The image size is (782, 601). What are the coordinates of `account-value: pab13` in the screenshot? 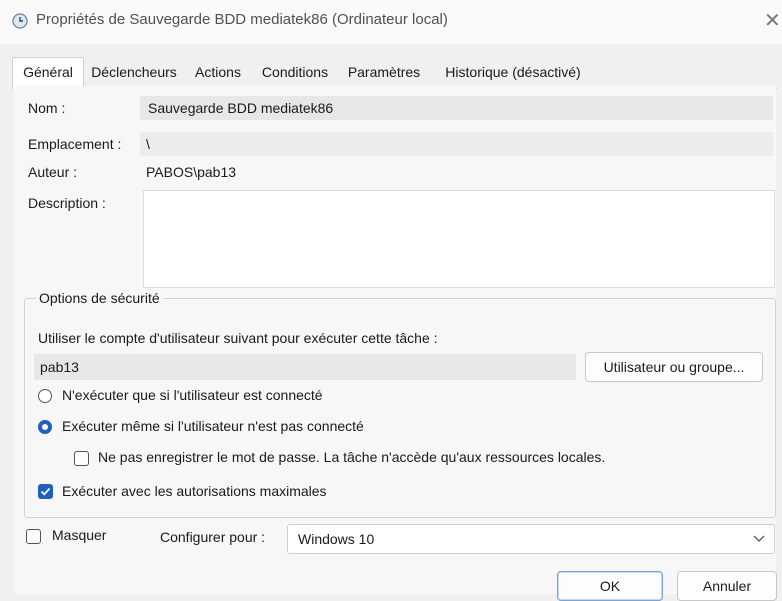 It's located at (59, 367).